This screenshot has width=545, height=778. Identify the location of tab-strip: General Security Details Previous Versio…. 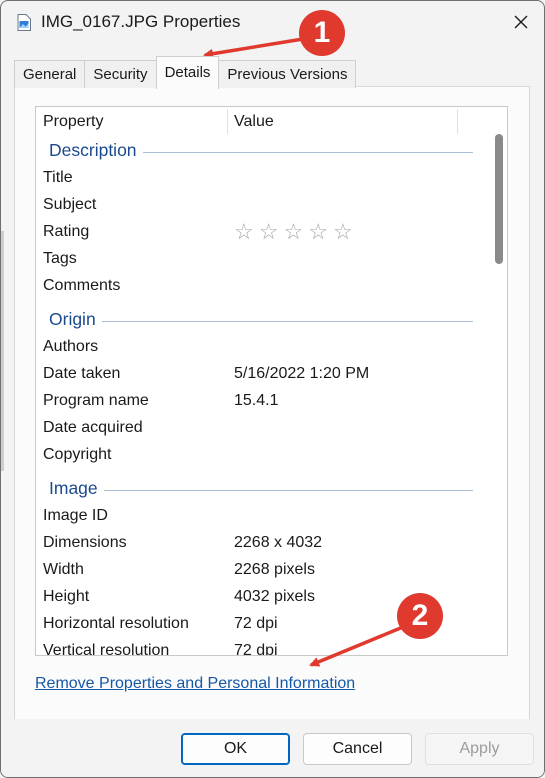
(185, 72).